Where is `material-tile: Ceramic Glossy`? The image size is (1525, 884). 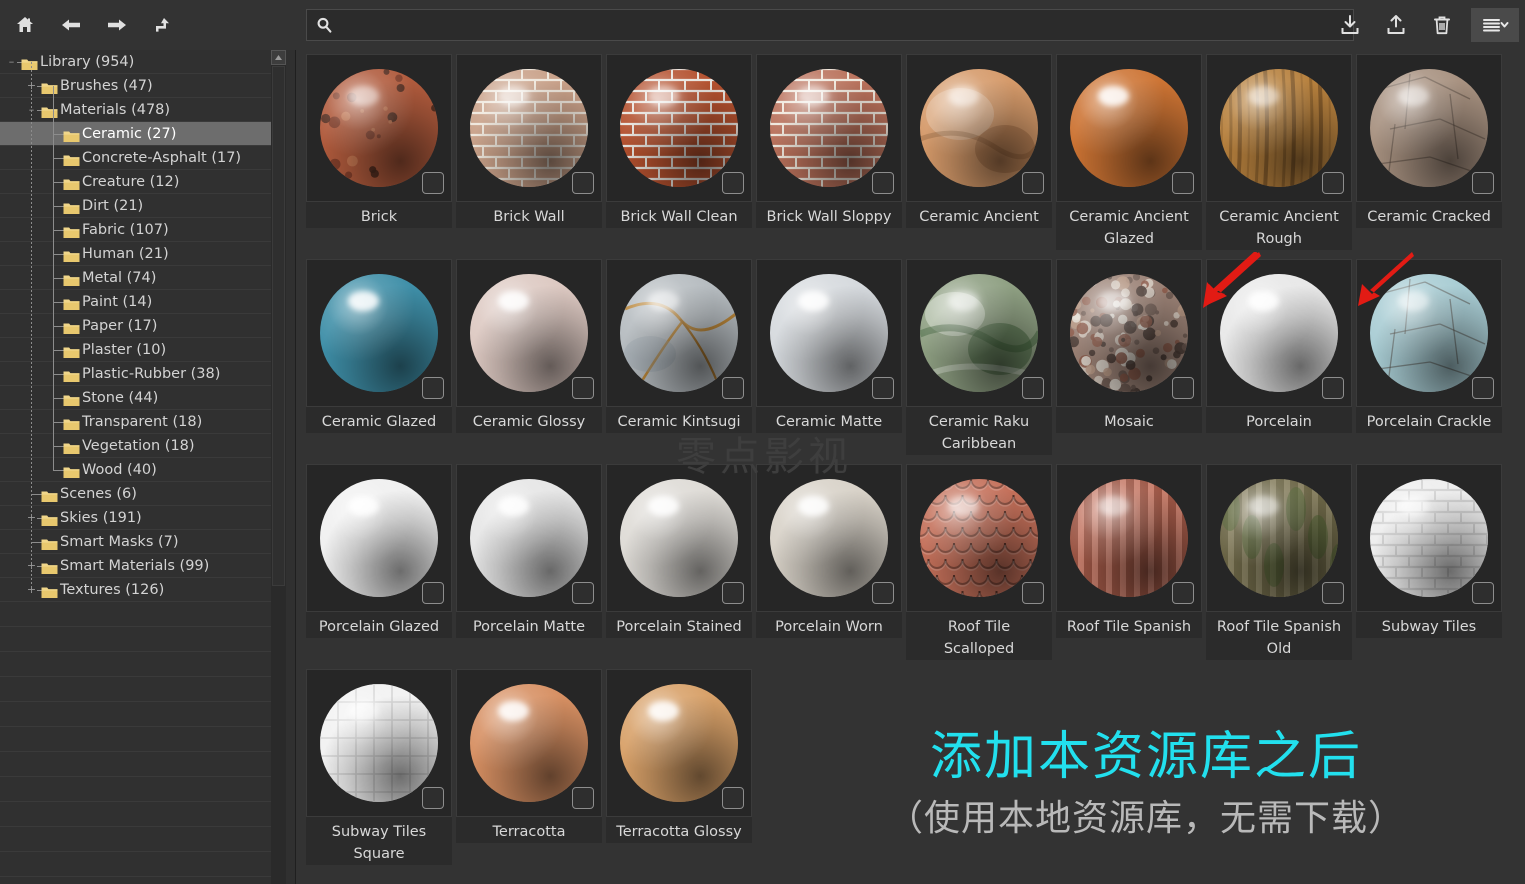 material-tile: Ceramic Glossy is located at coordinates (529, 346).